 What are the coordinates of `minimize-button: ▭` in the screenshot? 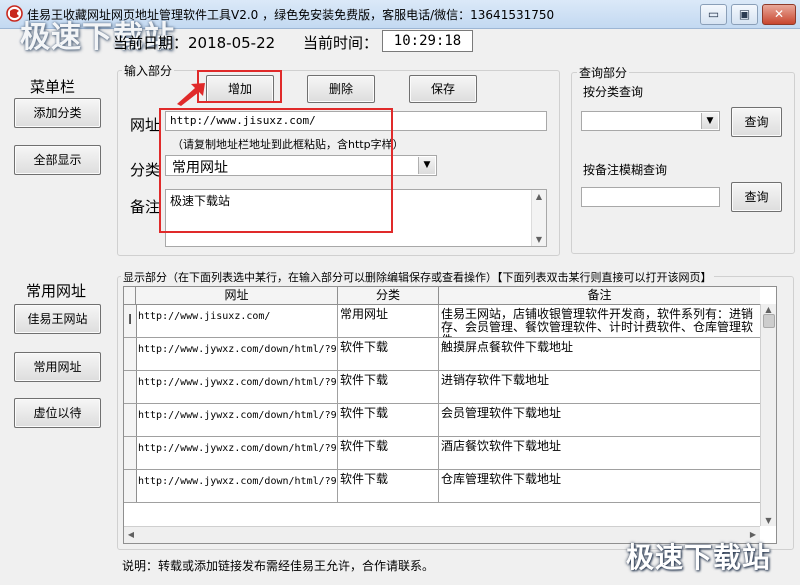 It's located at (713, 14).